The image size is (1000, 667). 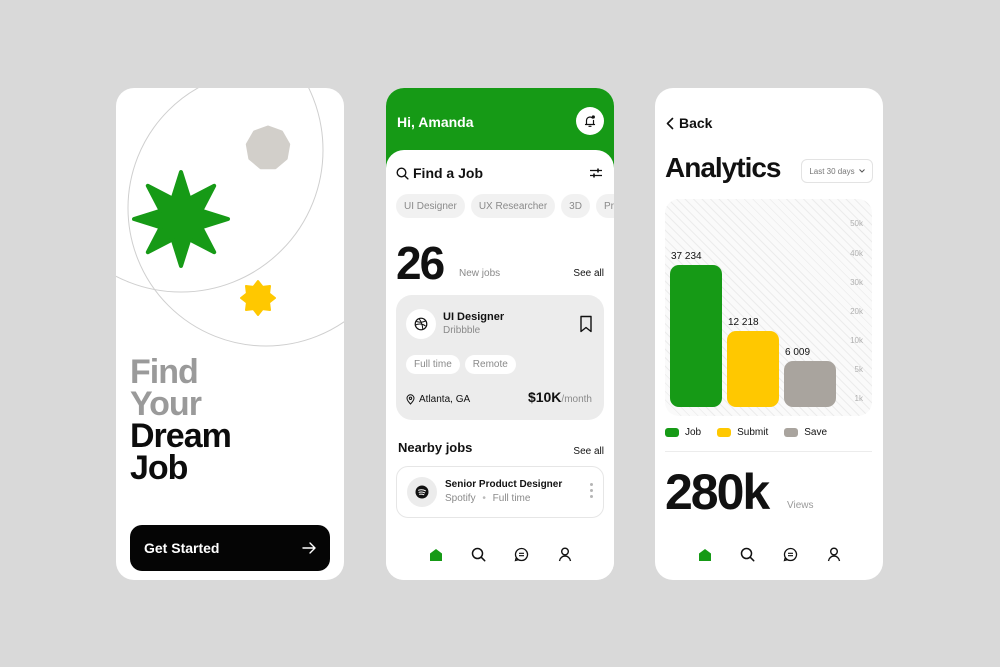 I want to click on new-jobs-label: New jobs, so click(x=480, y=273).